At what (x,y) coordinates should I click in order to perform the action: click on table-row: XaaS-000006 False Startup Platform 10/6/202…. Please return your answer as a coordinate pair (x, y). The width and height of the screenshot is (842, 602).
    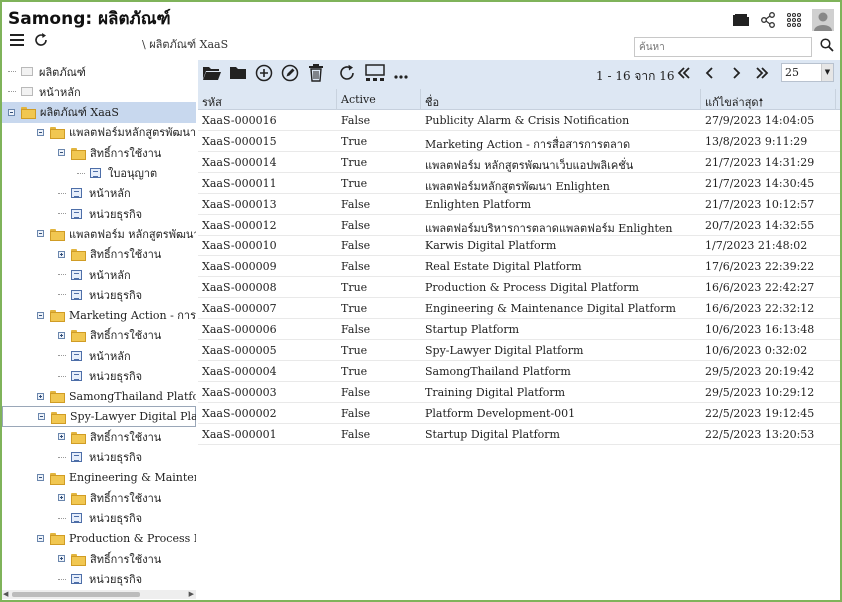
    Looking at the image, I should click on (519, 329).